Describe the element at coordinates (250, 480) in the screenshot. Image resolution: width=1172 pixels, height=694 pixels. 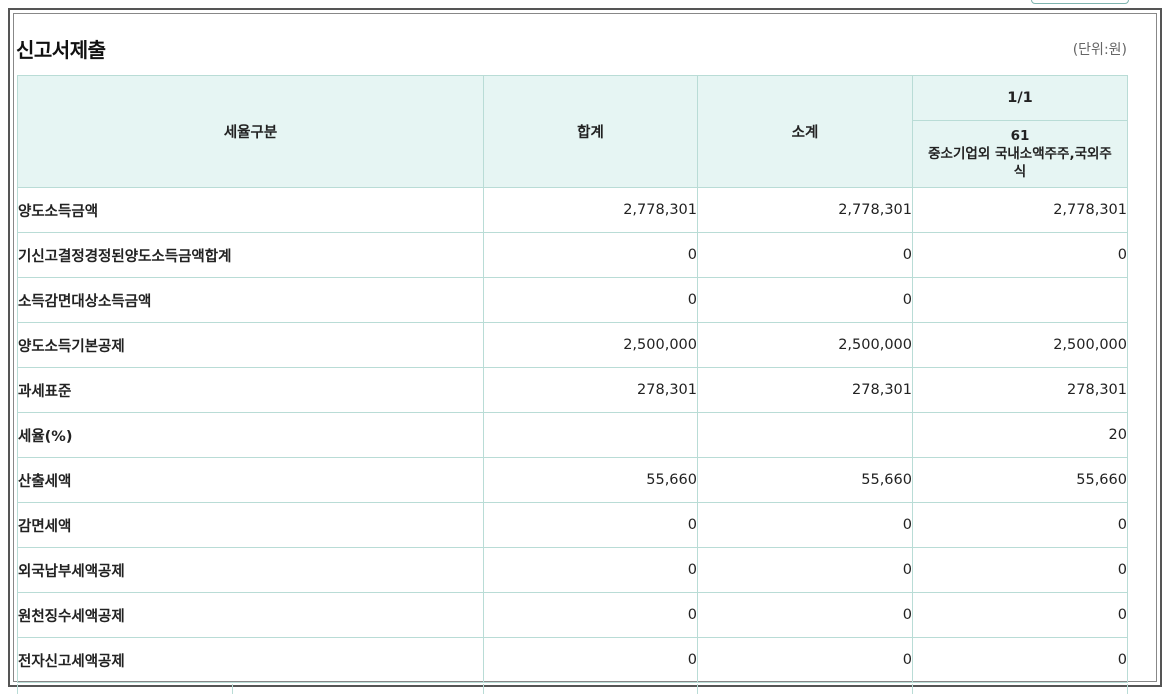
I see `row-label: 산출세액` at that location.